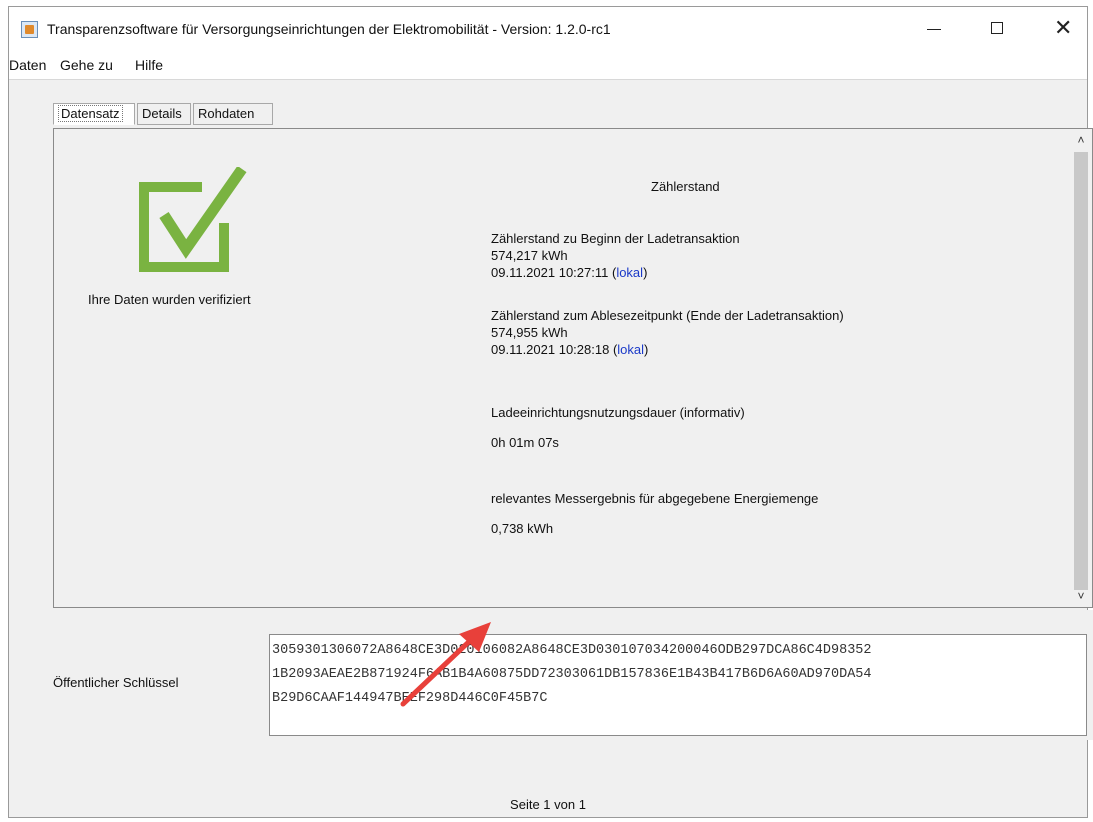 This screenshot has width=1093, height=822. What do you see at coordinates (226, 113) in the screenshot?
I see `tab-label: Rohdaten` at bounding box center [226, 113].